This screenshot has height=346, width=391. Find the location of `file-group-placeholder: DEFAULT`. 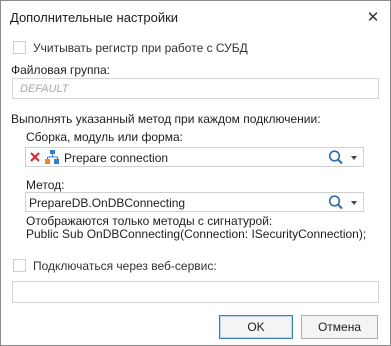

file-group-placeholder: DEFAULT is located at coordinates (44, 89).